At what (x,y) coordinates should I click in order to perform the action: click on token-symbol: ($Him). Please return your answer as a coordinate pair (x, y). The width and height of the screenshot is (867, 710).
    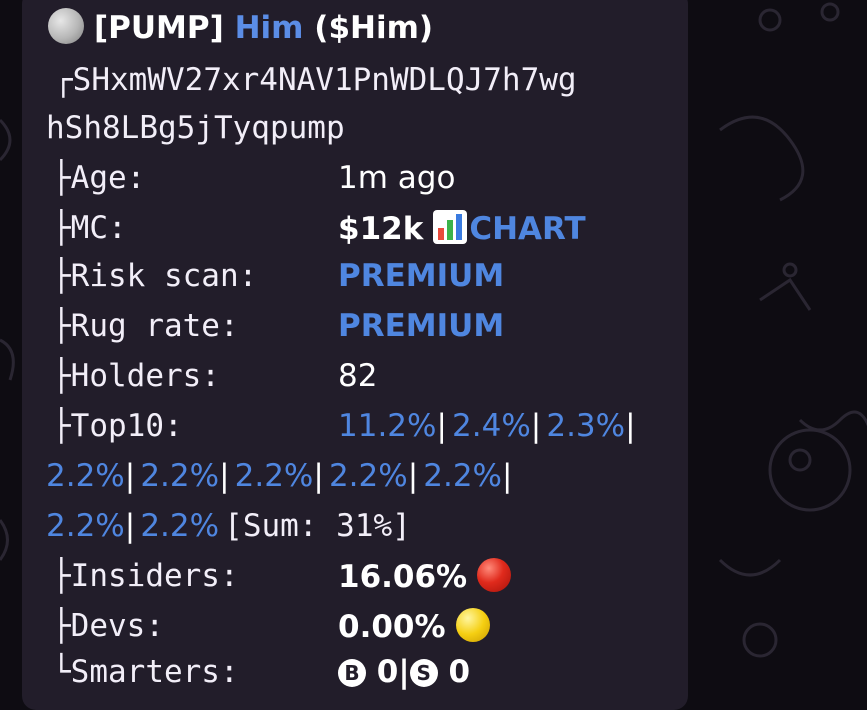
    Looking at the image, I should click on (374, 28).